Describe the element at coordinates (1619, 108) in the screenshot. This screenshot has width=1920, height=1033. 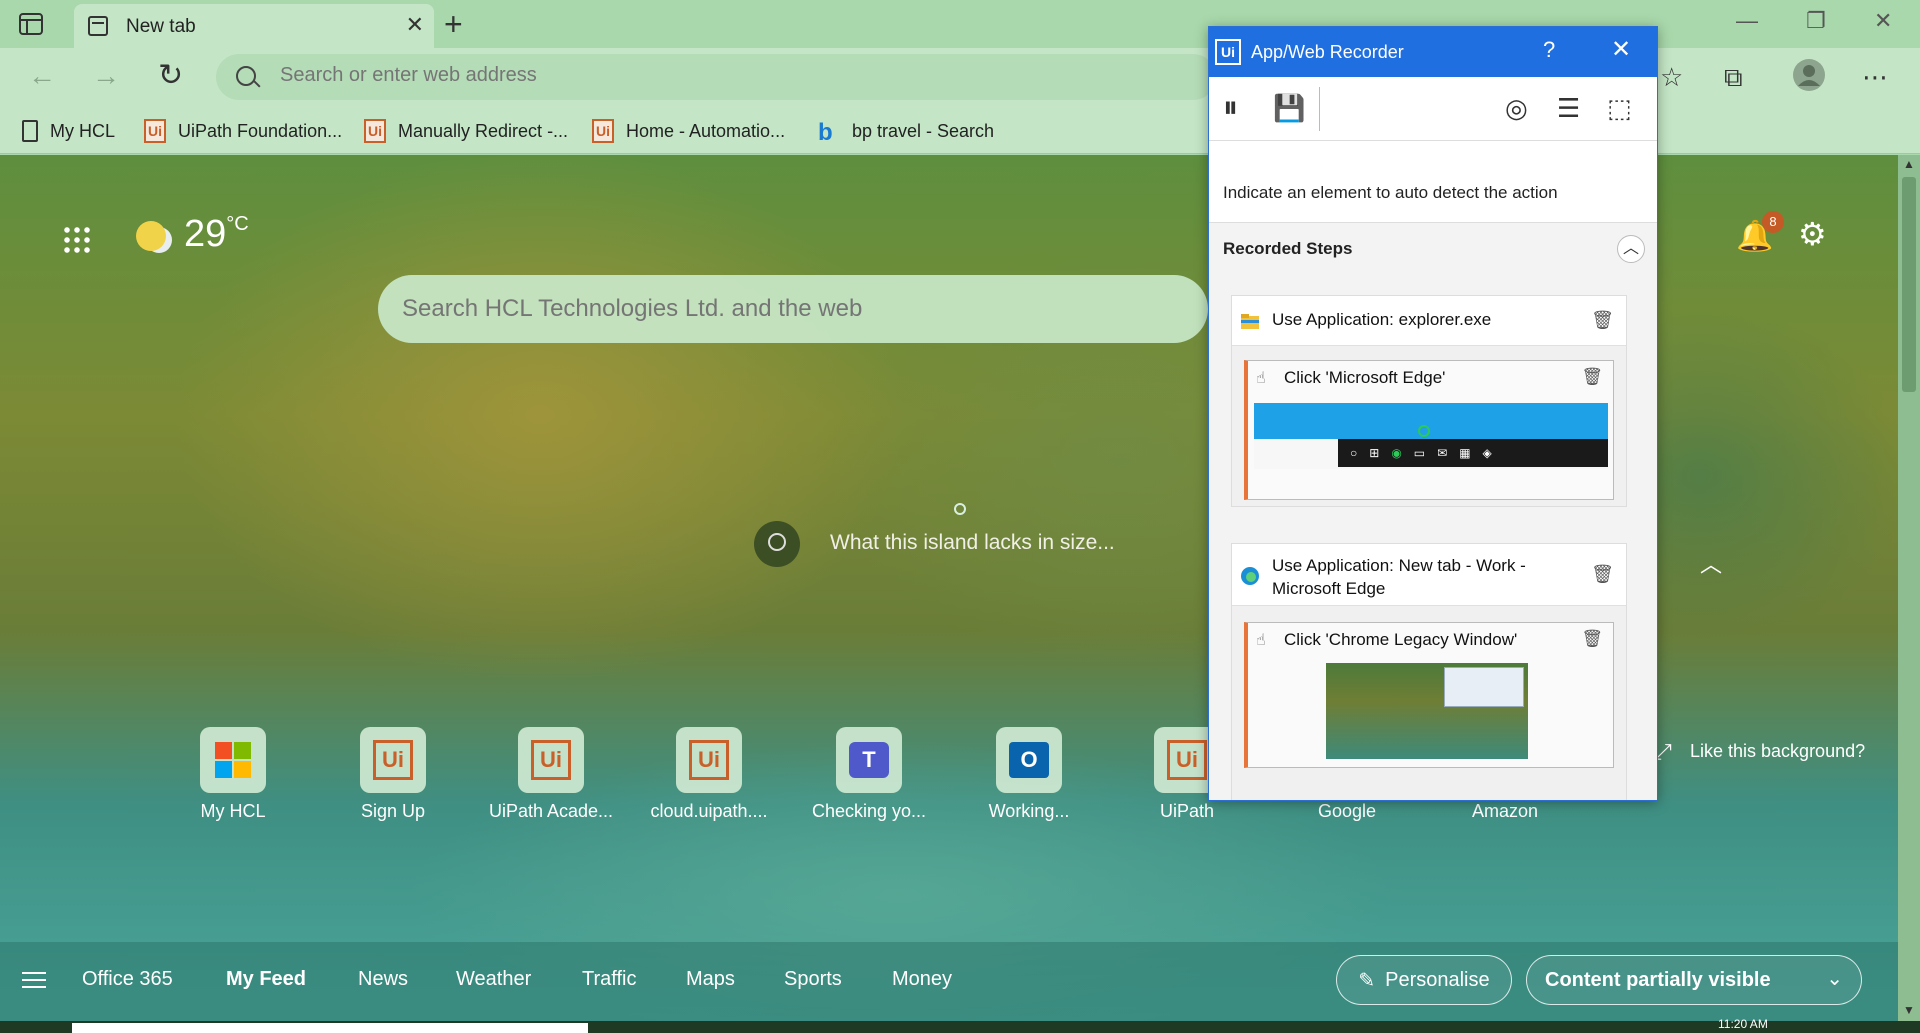
I see `screen-selection-icon: ⬚` at that location.